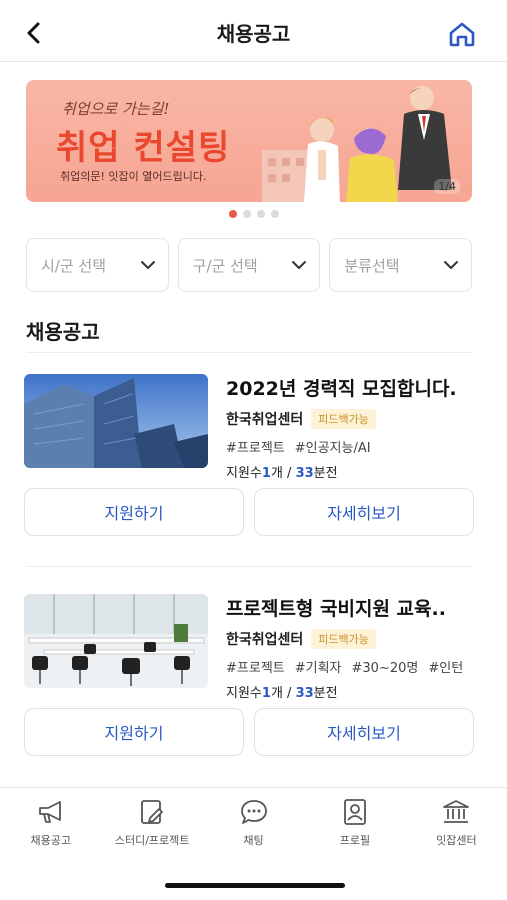 This screenshot has height=900, width=507. I want to click on app-header: 채용공고, so click(253, 31).